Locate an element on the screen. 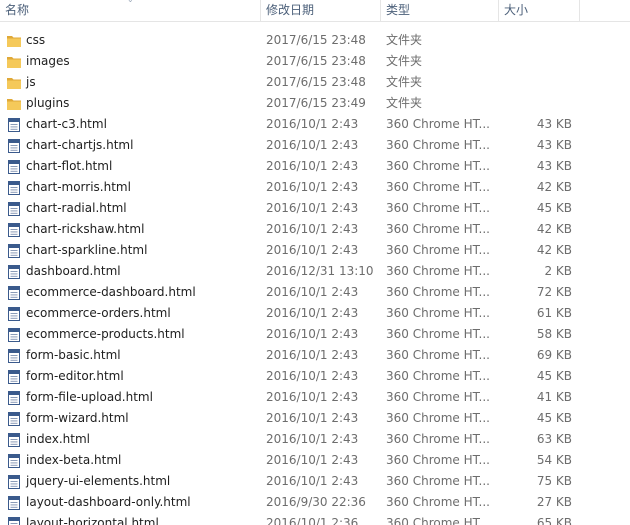 The image size is (630, 525). file-size: 65 KB is located at coordinates (554, 520).